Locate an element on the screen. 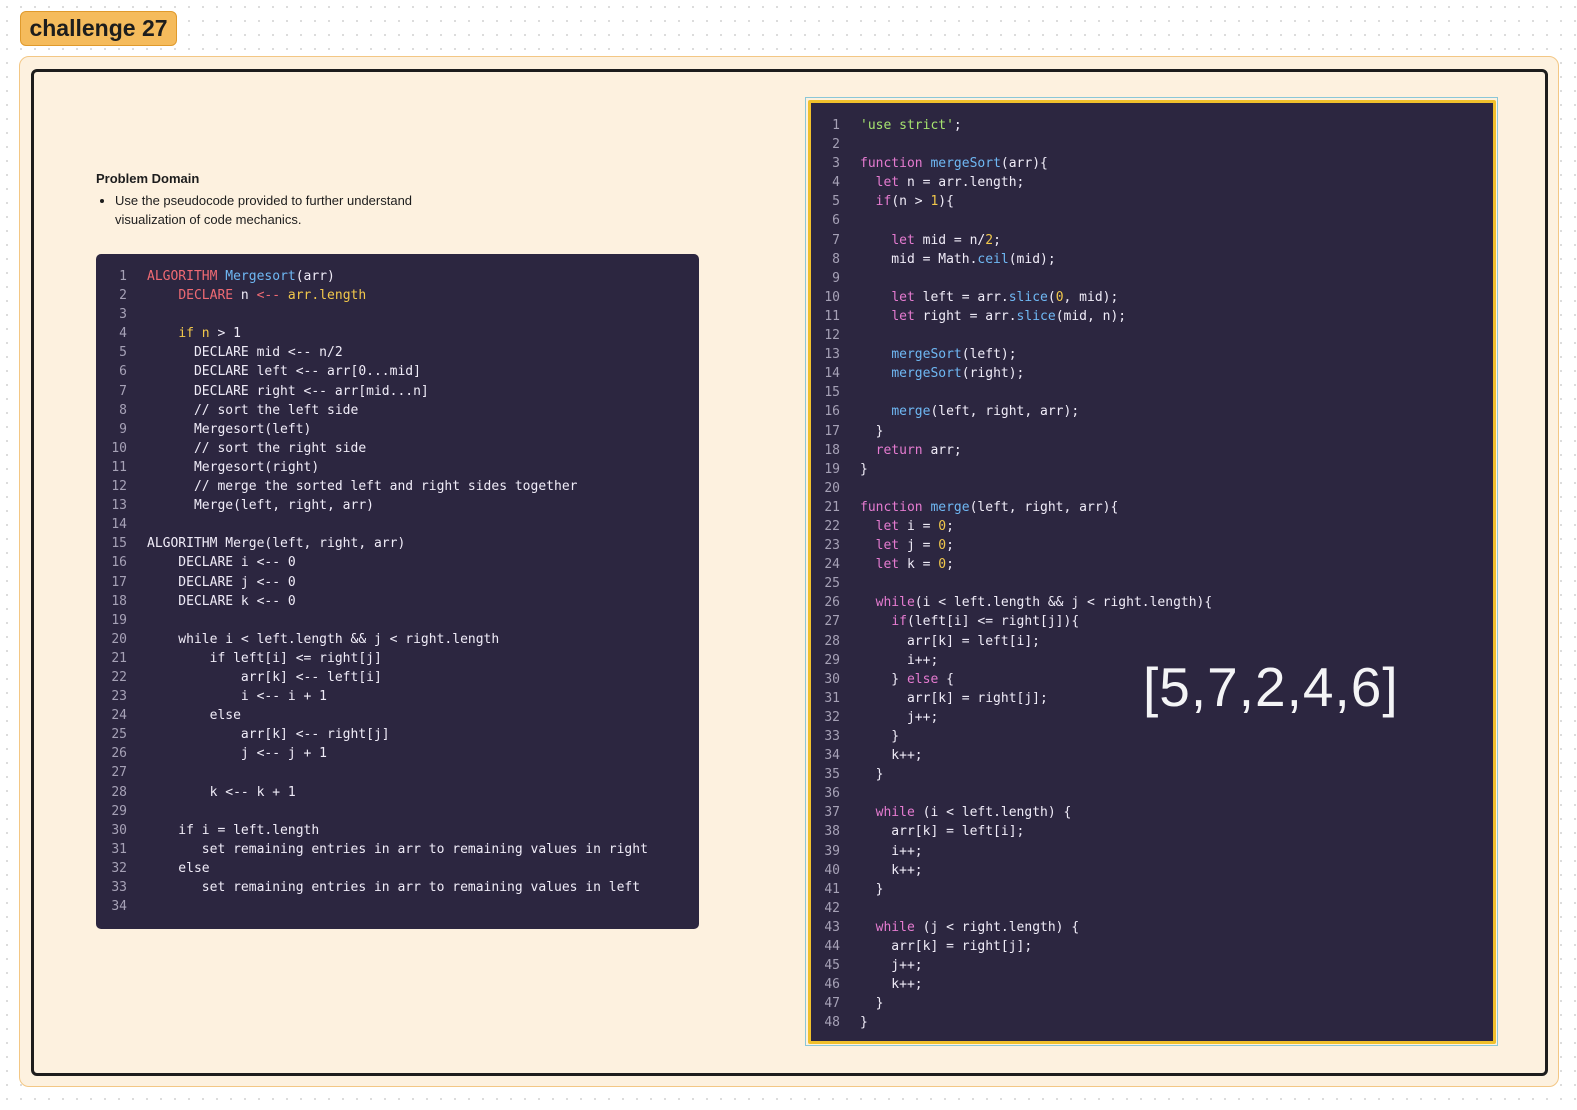 The image size is (1577, 1110). code-text: arr[k] <-- right[j] is located at coordinates (268, 735).